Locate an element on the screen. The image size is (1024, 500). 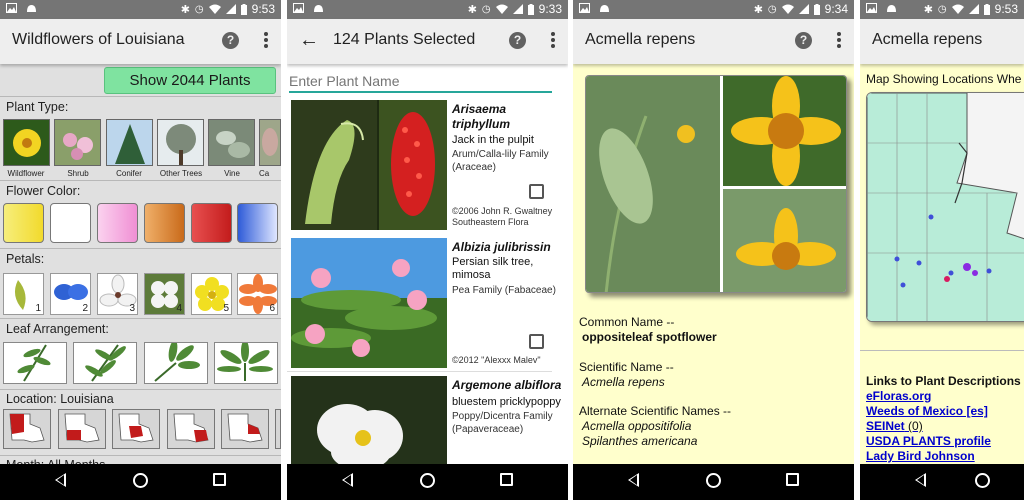
location-region-se is located at coordinates (191, 429).